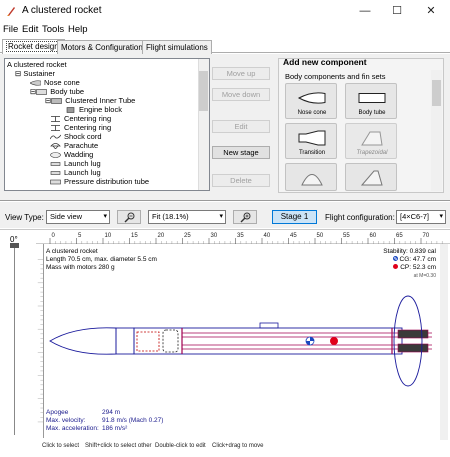 This screenshot has width=450, height=457. What do you see at coordinates (11, 11) in the screenshot?
I see `rocket-app-icon` at bounding box center [11, 11].